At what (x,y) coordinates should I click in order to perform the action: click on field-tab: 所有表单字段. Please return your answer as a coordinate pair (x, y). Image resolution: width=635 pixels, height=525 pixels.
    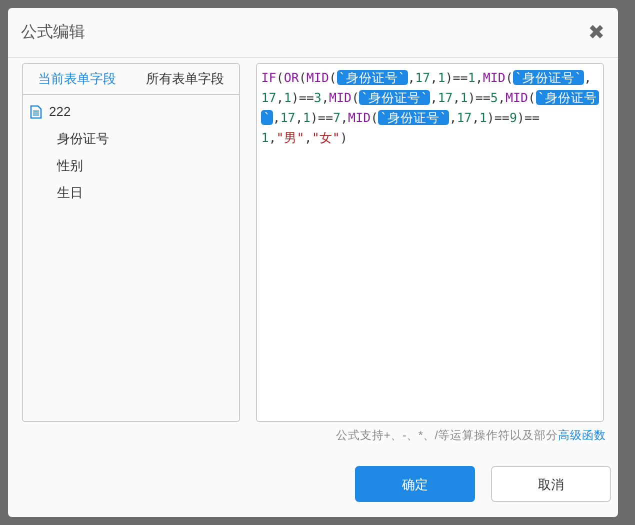
    Looking at the image, I should click on (185, 79).